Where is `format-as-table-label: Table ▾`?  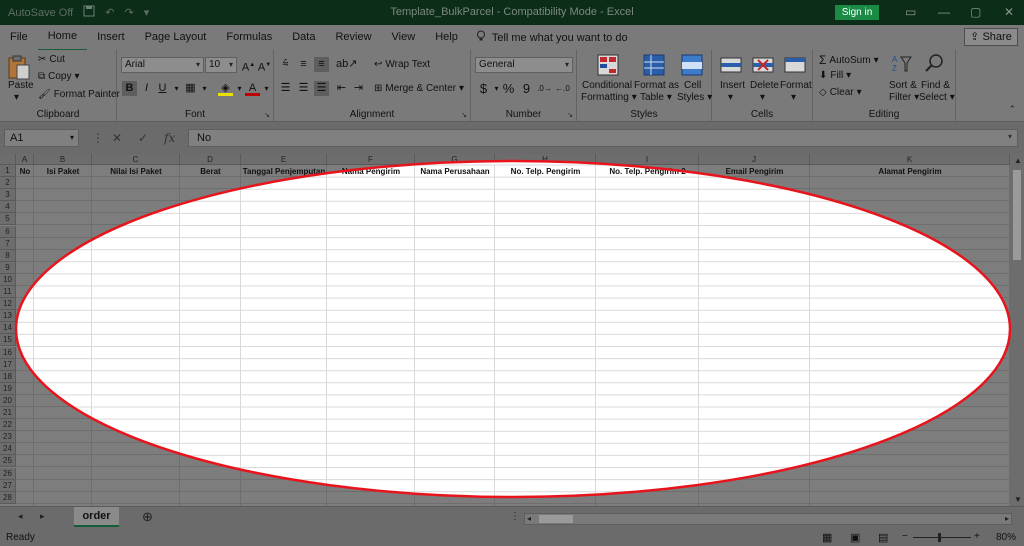
format-as-table-label: Table ▾ is located at coordinates (656, 97).